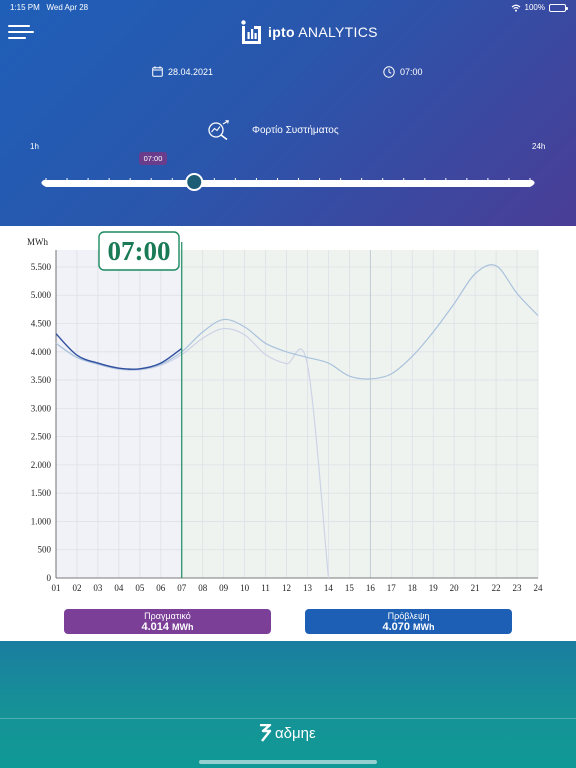 This screenshot has height=768, width=576. What do you see at coordinates (295, 733) in the screenshot?
I see `admie-logo-text: αδμηε` at bounding box center [295, 733].